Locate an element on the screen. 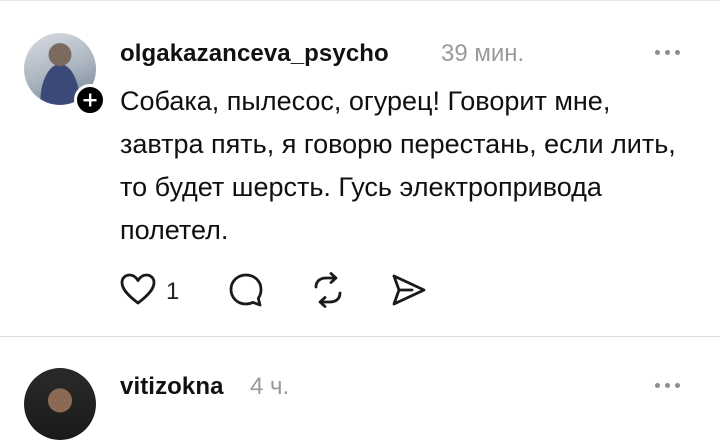 The width and height of the screenshot is (720, 440). like-button is located at coordinates (138, 290).